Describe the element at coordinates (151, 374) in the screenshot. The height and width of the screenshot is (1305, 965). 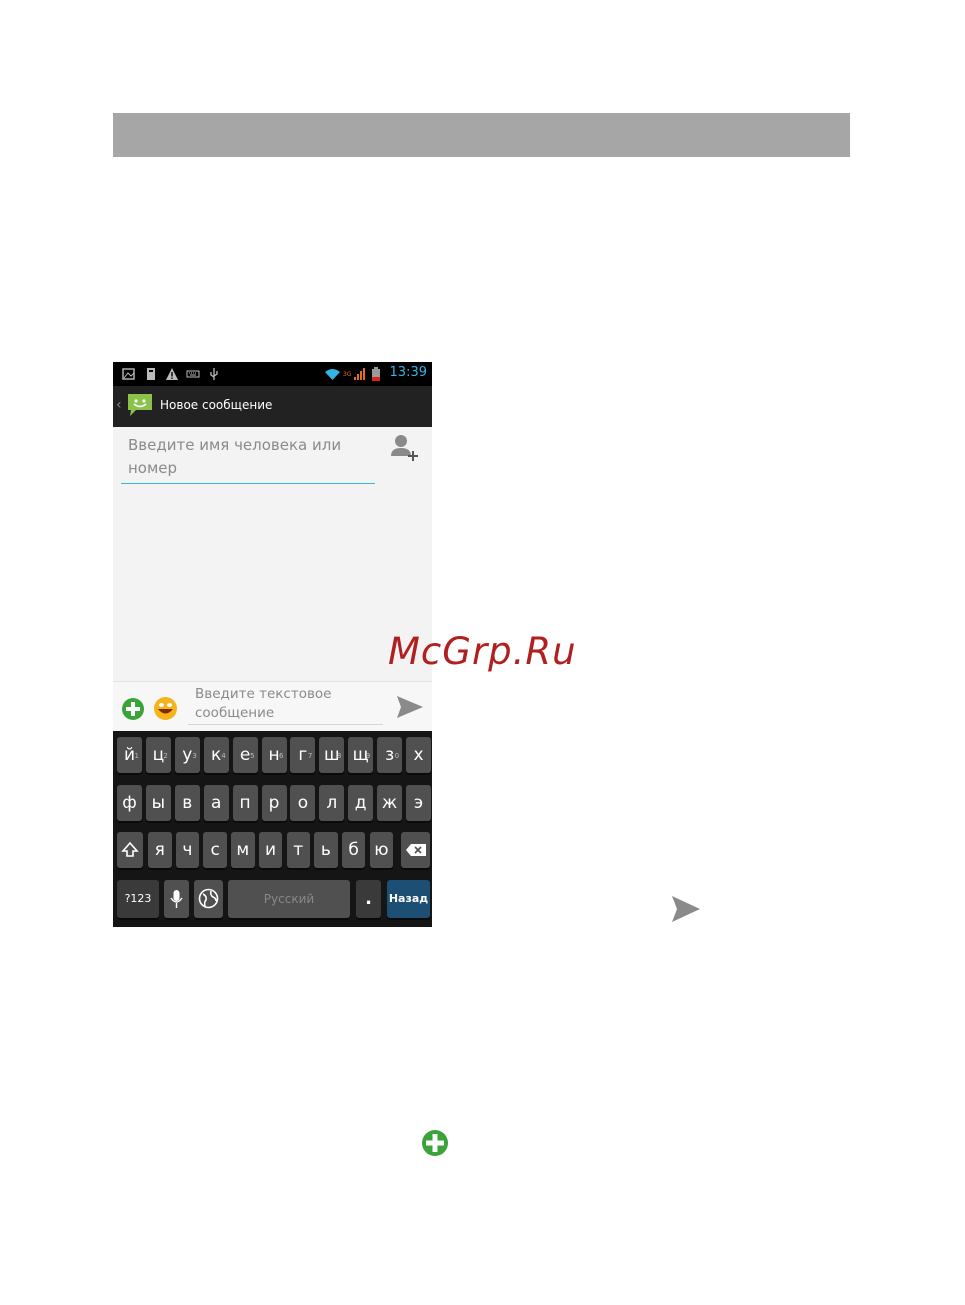
I see `sd-card-icon` at that location.